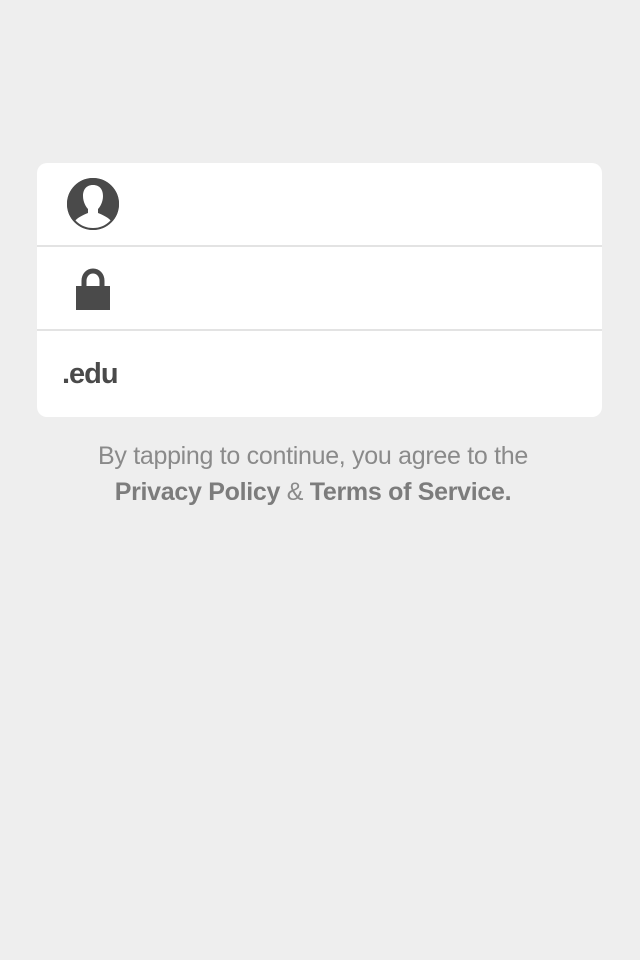 This screenshot has height=960, width=640. Describe the element at coordinates (313, 456) in the screenshot. I see `legal-prefix: By tapping to continue, you agree to the` at that location.